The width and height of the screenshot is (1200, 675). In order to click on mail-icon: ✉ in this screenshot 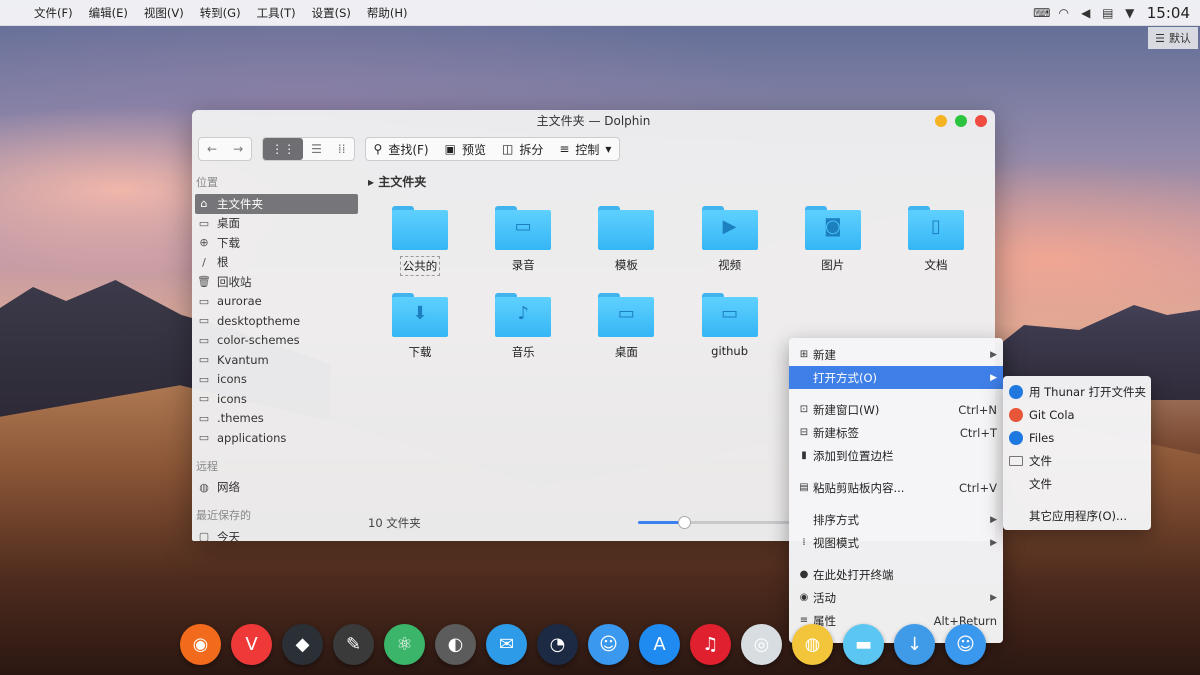, I will do `click(506, 644)`.